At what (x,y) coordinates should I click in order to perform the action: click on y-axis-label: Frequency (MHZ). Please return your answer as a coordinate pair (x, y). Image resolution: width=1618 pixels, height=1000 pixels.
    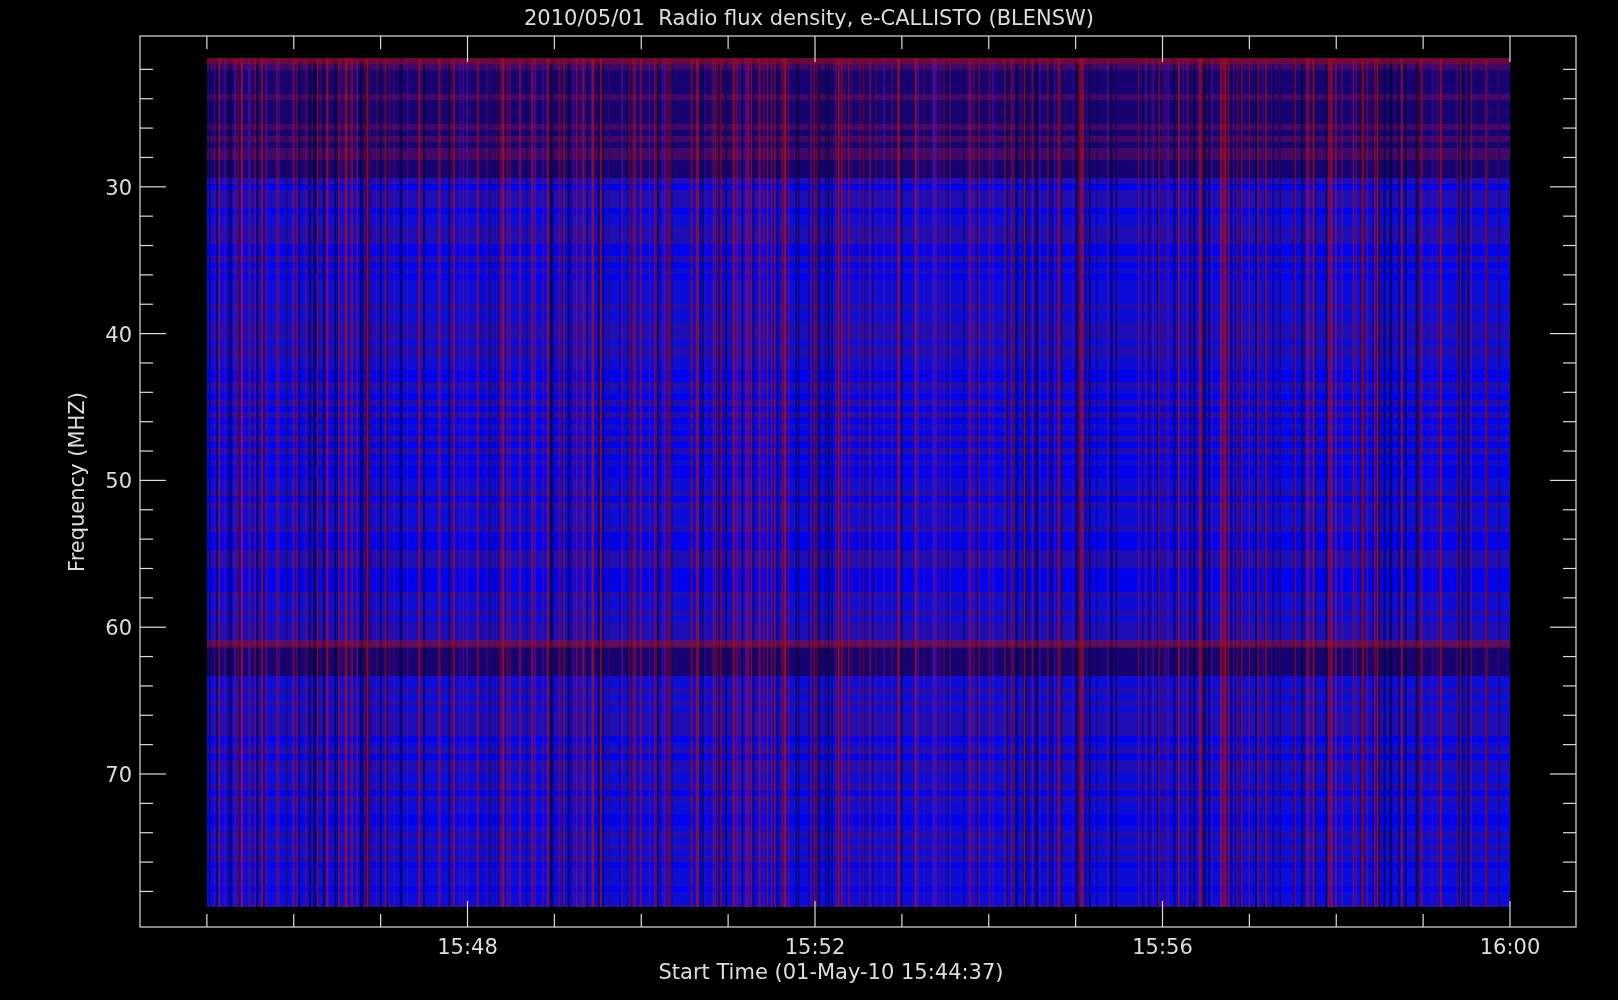
    Looking at the image, I should click on (77, 482).